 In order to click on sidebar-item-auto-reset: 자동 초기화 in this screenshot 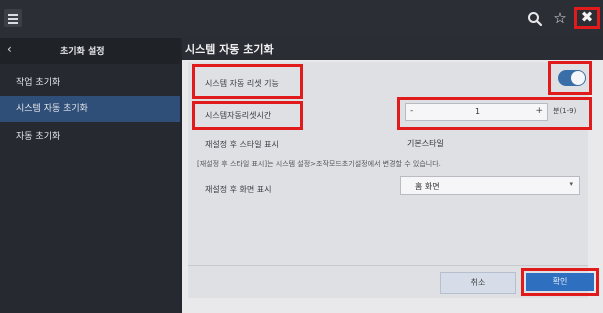, I will do `click(90, 137)`.